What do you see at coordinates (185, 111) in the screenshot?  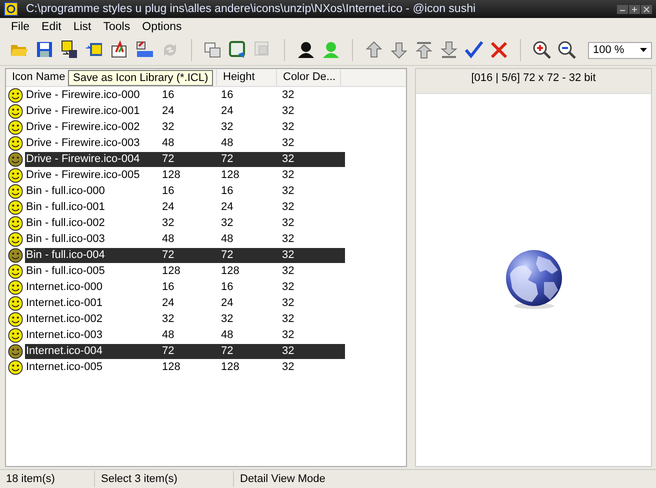 I see `list-row: Drive - Firewire.ico-001 24 24 32` at bounding box center [185, 111].